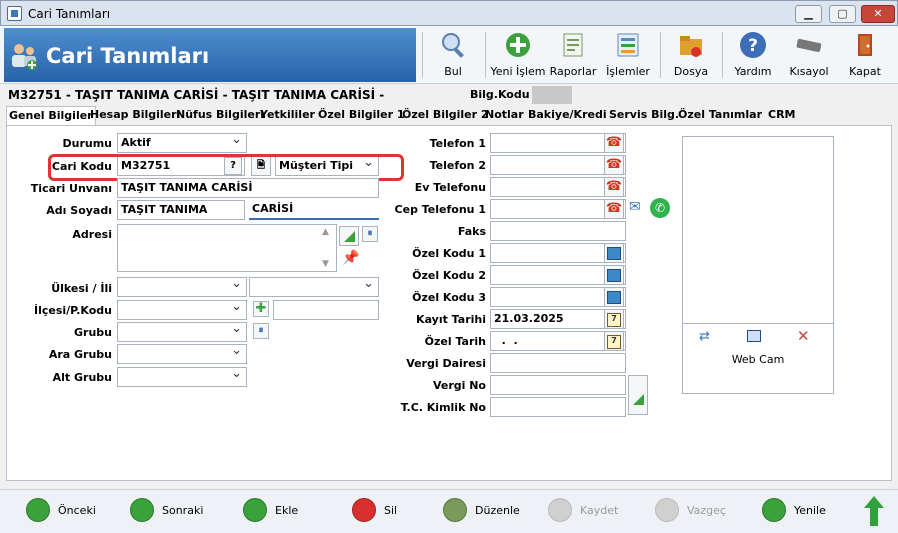 The width and height of the screenshot is (898, 533). What do you see at coordinates (350, 258) in the screenshot?
I see `pin-icon: 📌` at bounding box center [350, 258].